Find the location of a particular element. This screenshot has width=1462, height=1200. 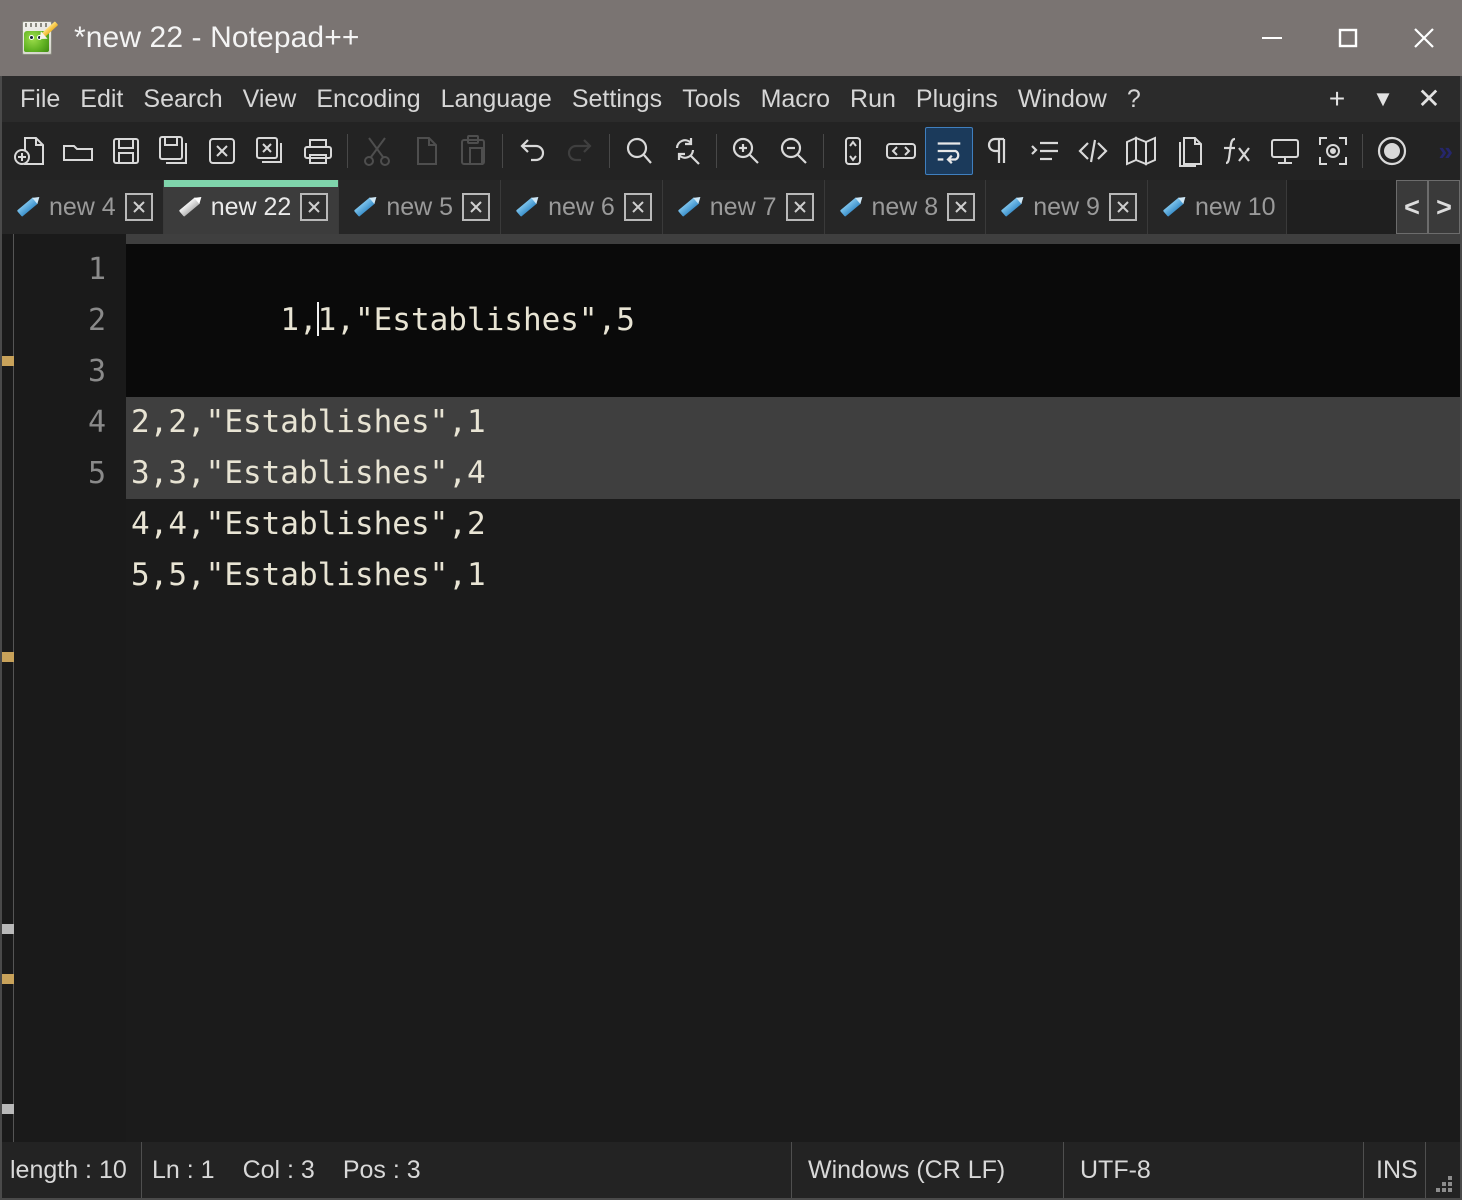

undo-icon is located at coordinates (532, 151).